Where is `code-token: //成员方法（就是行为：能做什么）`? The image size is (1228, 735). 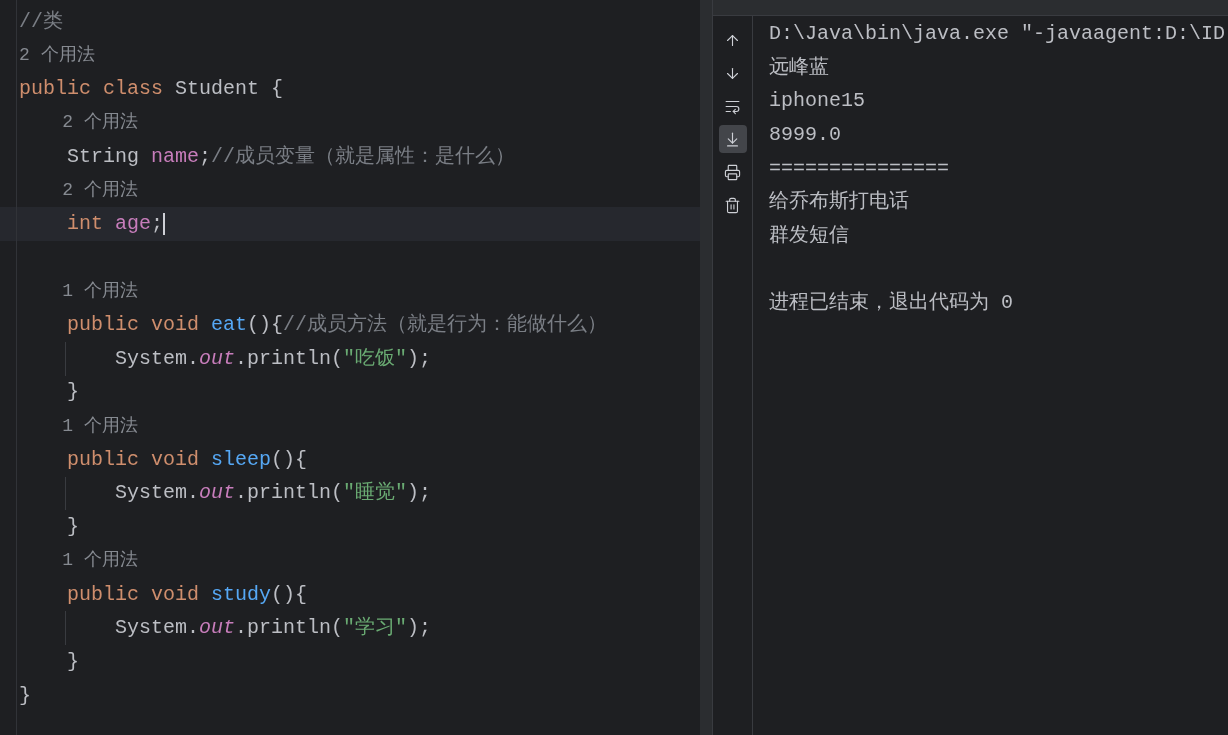 code-token: //成员方法（就是行为：能做什么） is located at coordinates (445, 325).